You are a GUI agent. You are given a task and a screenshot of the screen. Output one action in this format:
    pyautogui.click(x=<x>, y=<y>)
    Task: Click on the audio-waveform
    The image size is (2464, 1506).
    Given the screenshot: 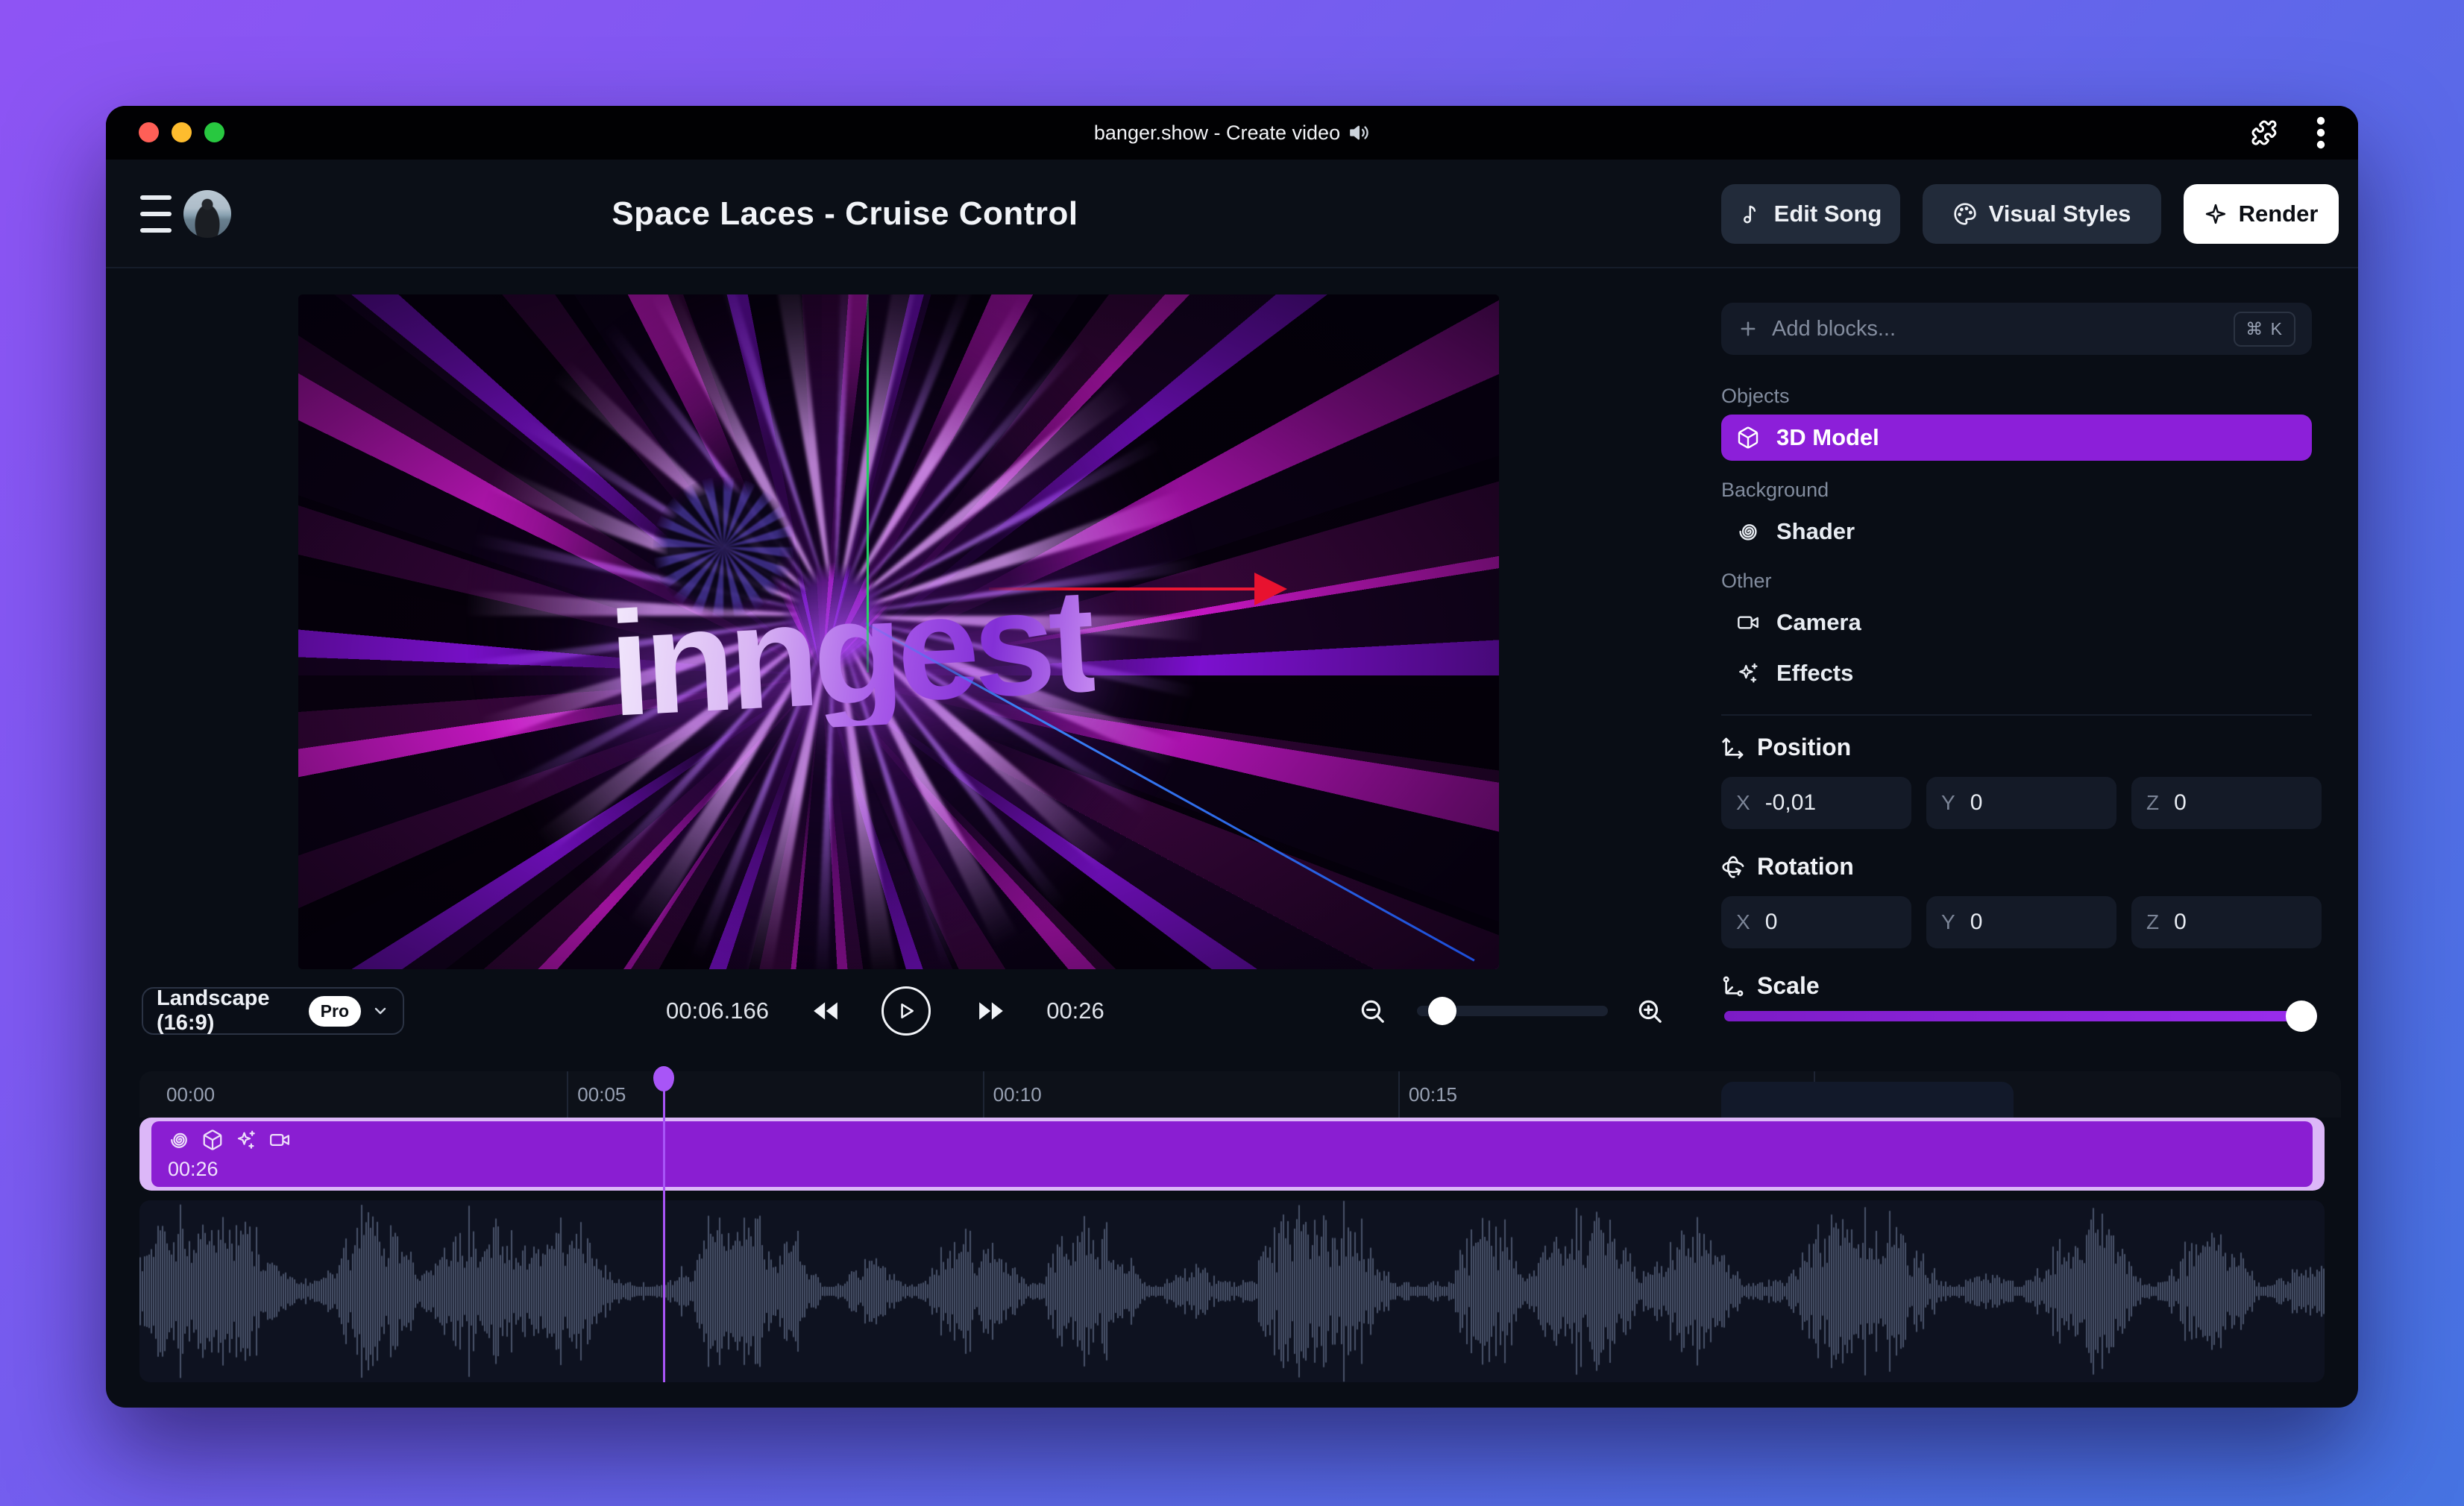 What is the action you would take?
    pyautogui.click(x=1232, y=1291)
    